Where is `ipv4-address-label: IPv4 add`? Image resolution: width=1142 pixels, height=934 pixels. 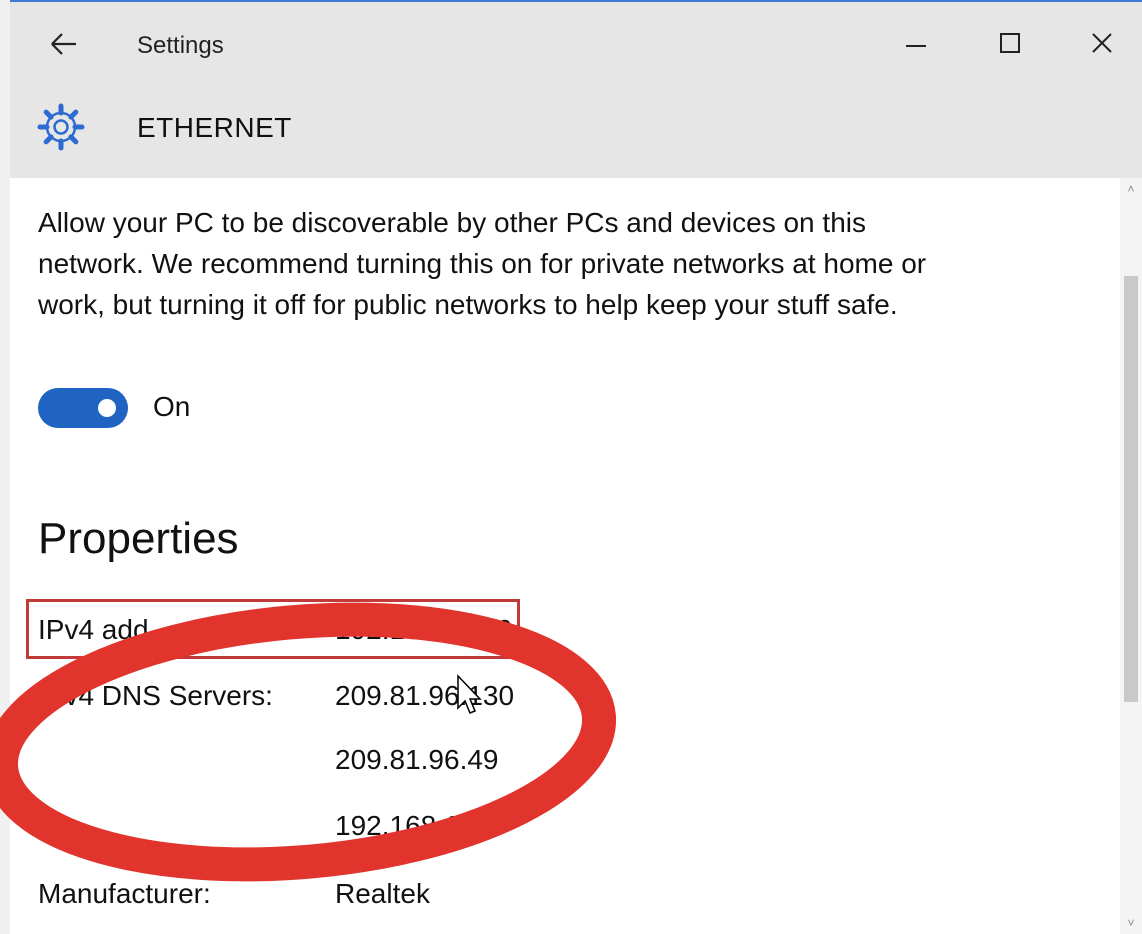
ipv4-address-label: IPv4 add is located at coordinates (93, 629).